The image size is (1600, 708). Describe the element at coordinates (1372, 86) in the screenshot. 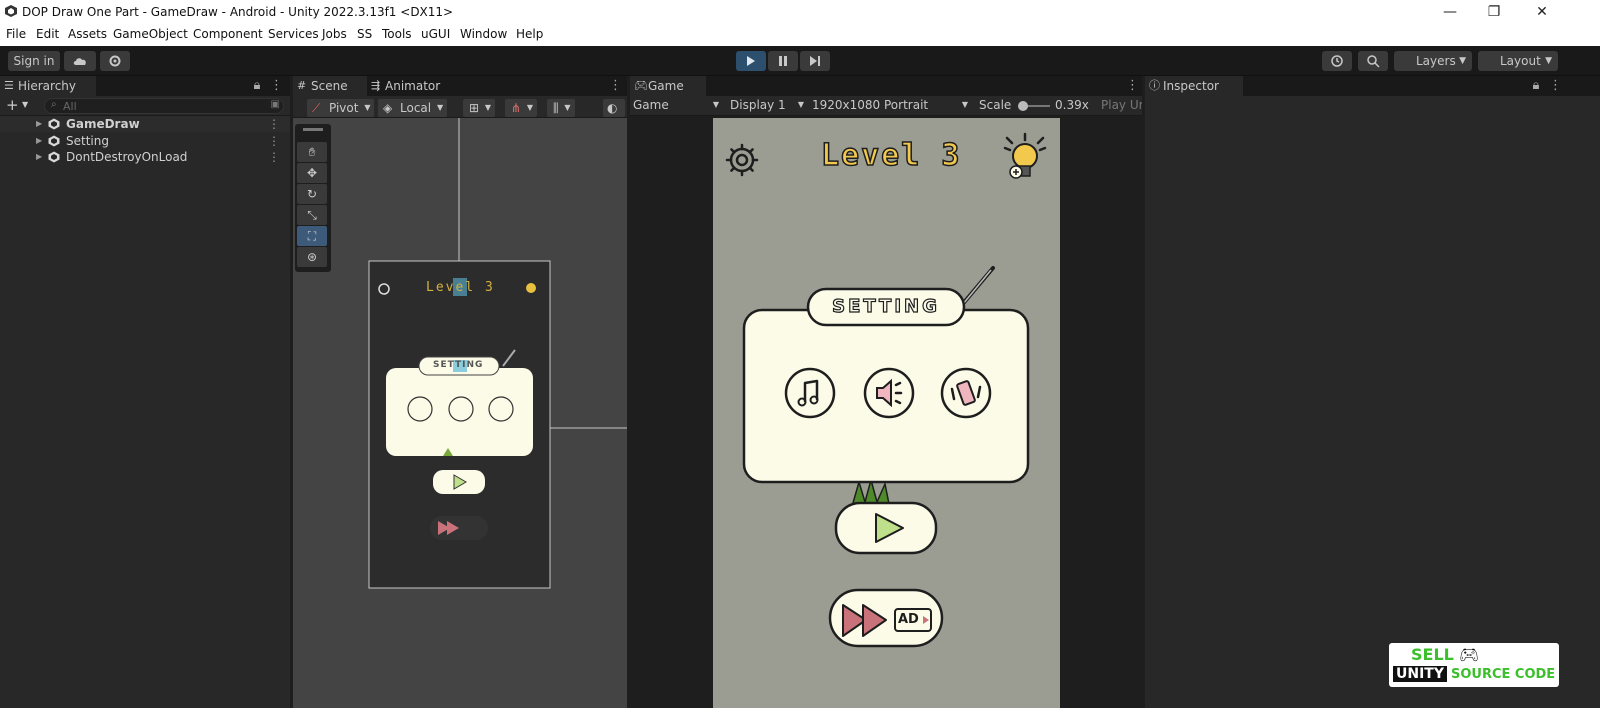

I see `inspector-tabbar: ⓘ Inspector 🔒︎ ⋮` at that location.